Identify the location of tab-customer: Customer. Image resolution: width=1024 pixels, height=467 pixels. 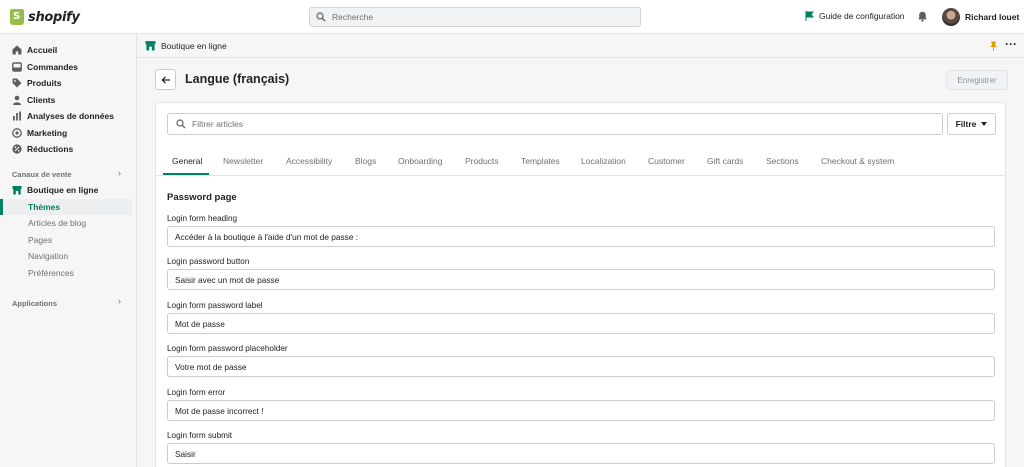
(666, 161).